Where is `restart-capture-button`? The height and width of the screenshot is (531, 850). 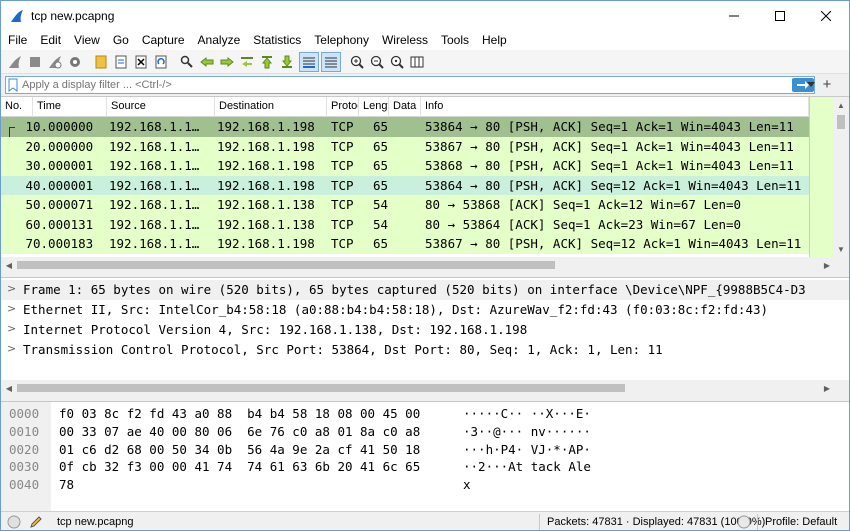
restart-capture-button is located at coordinates (55, 62).